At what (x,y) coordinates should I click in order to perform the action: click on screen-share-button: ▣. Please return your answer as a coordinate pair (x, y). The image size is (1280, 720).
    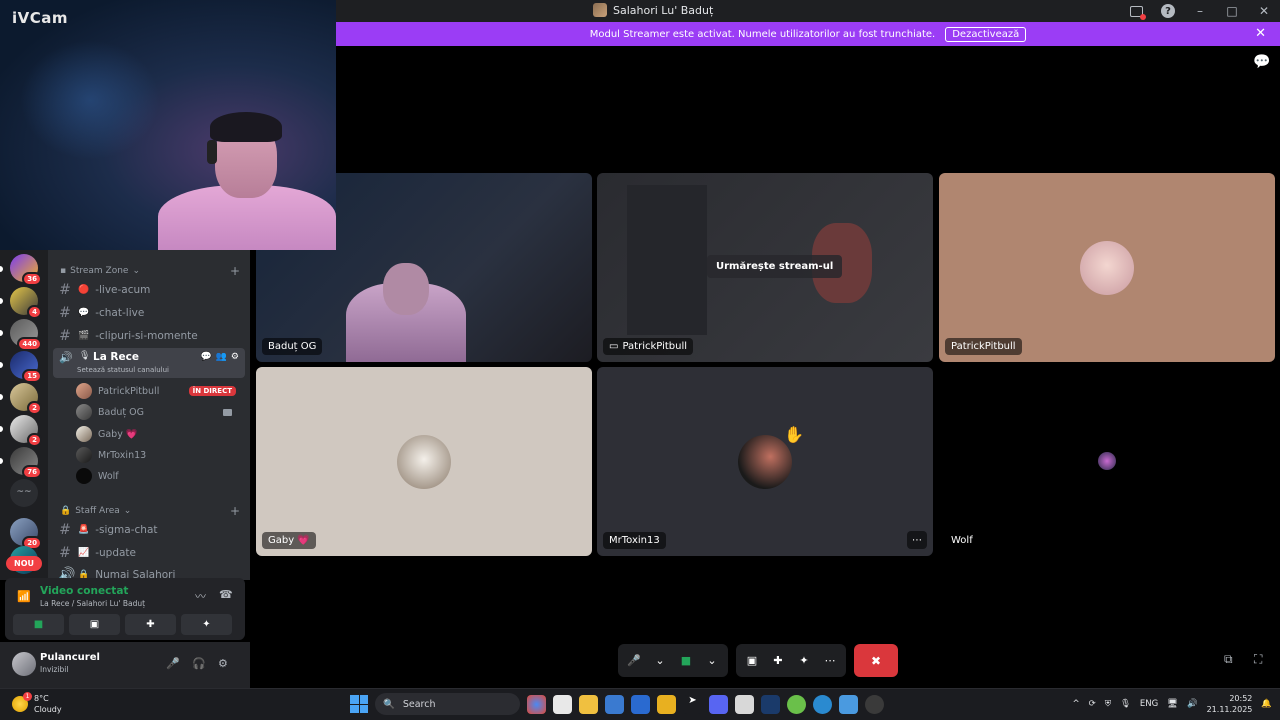
    Looking at the image, I should click on (94, 624).